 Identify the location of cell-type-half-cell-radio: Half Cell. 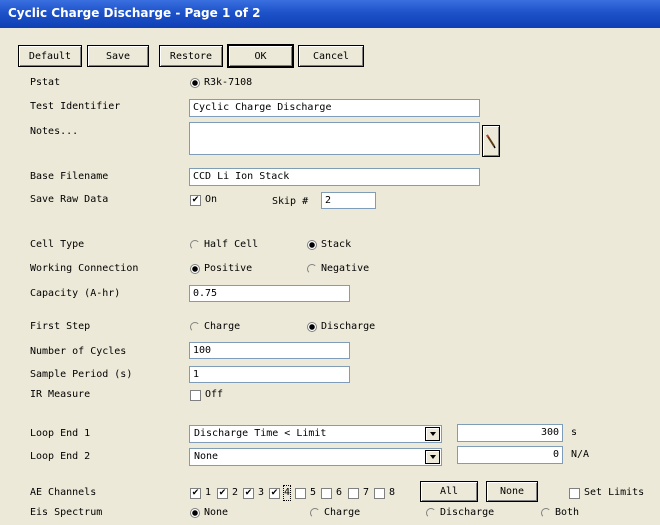
(224, 245).